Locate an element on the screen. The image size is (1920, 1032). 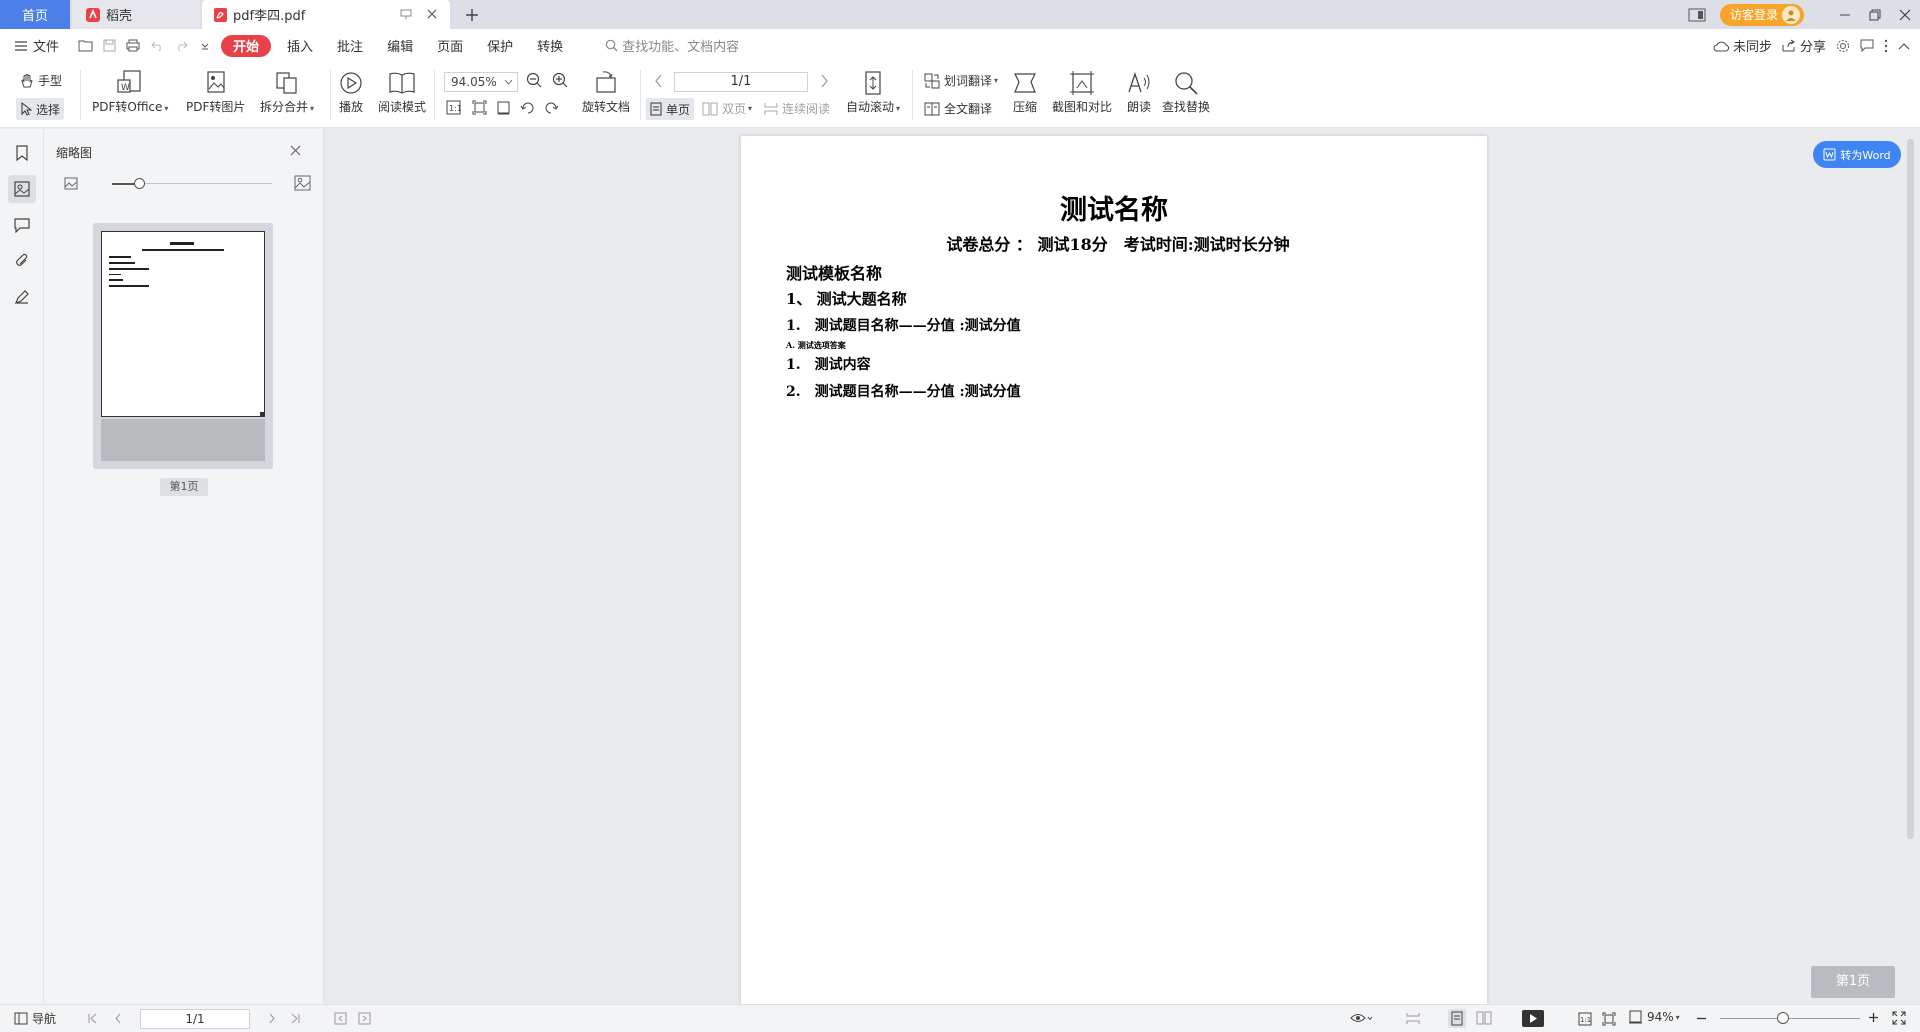
read-aloud-button: 朗读 is located at coordinates (1139, 92).